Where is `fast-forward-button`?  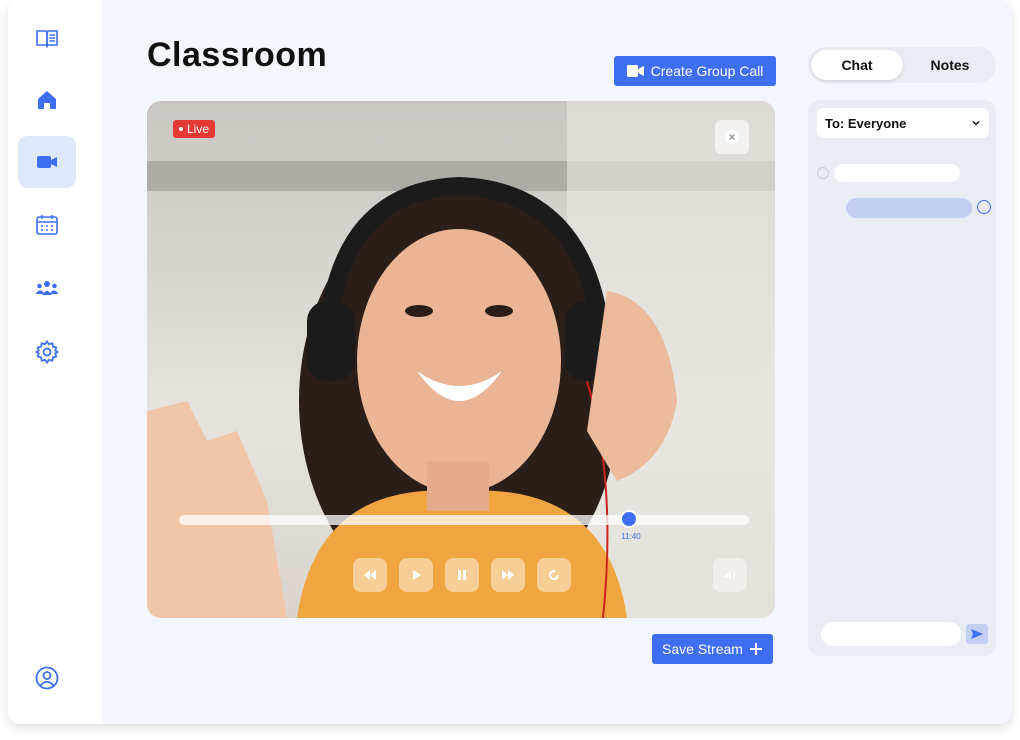
fast-forward-button is located at coordinates (508, 575).